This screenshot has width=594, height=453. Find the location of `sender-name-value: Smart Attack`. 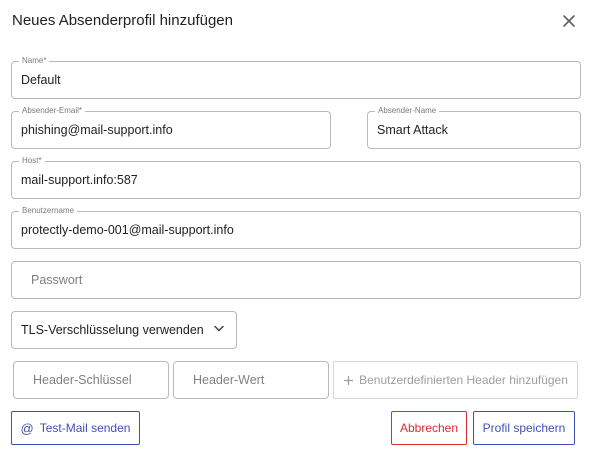

sender-name-value: Smart Attack is located at coordinates (412, 130).